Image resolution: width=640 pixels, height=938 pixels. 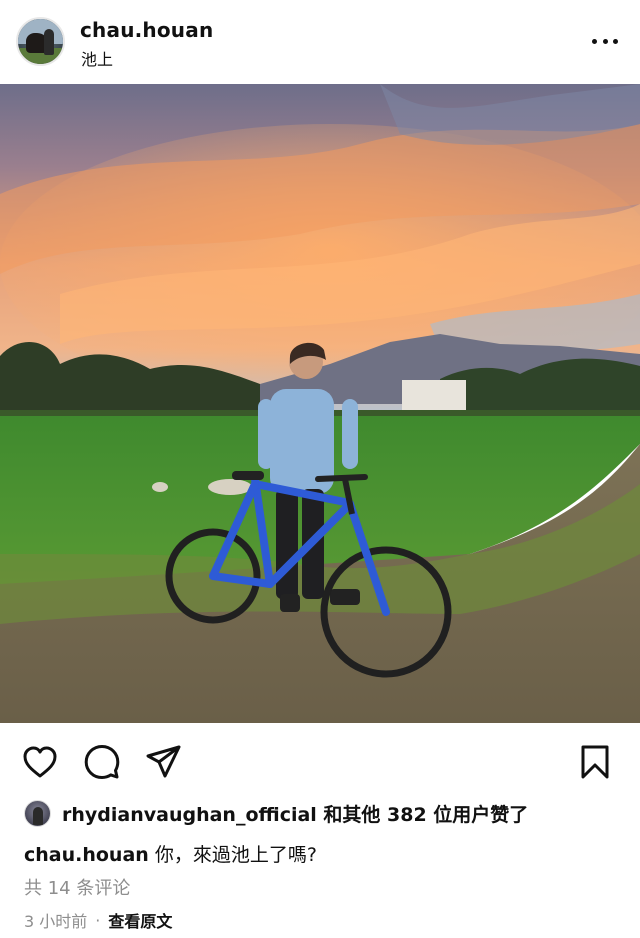 What do you see at coordinates (320, 758) in the screenshot?
I see `action-bar` at bounding box center [320, 758].